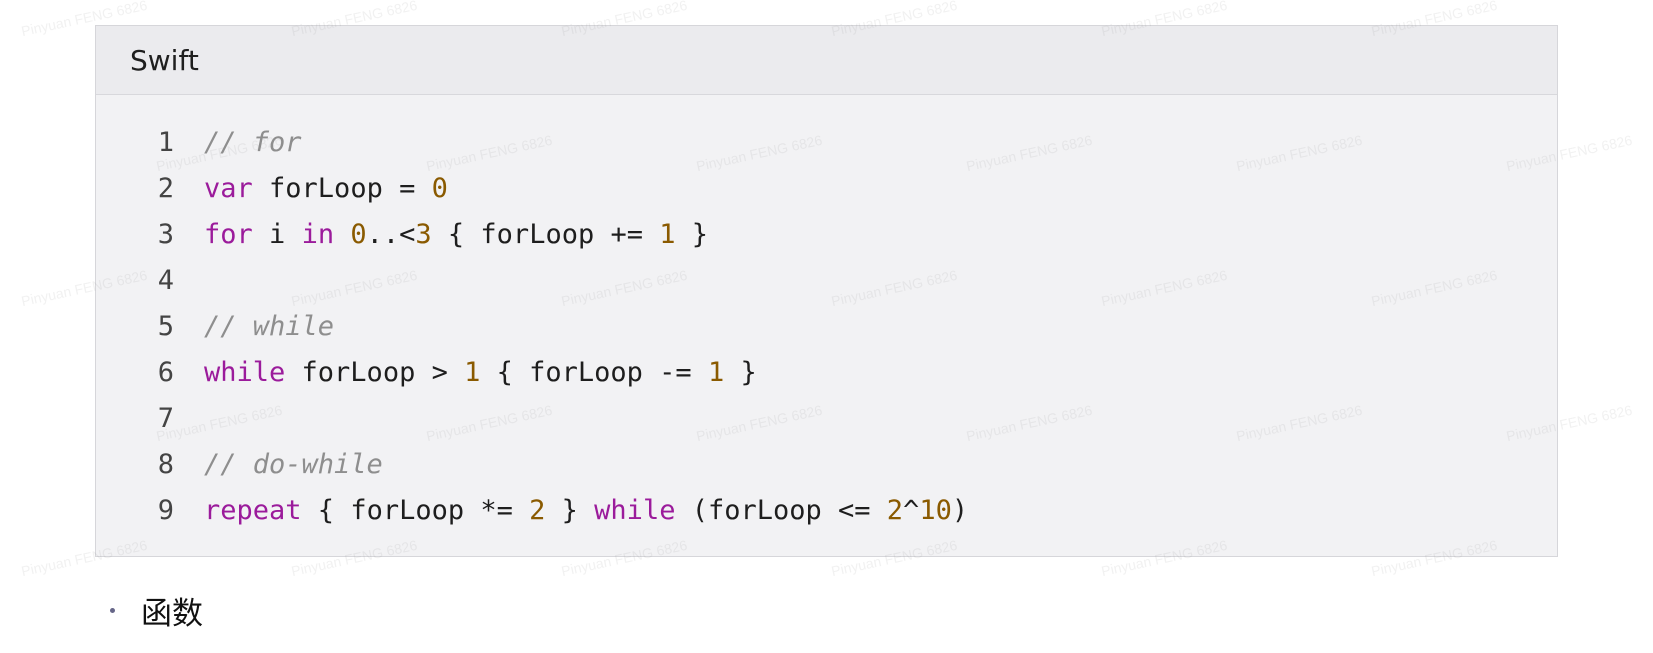  Describe the element at coordinates (826, 188) in the screenshot. I see `code-line: 2 var forLoop = 0` at that location.